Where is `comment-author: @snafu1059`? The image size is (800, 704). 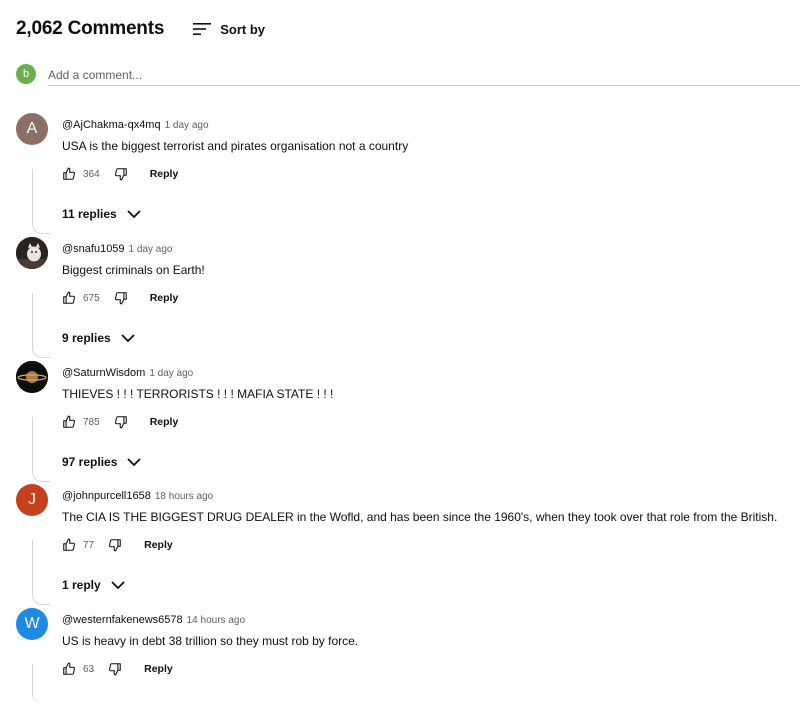
comment-author: @snafu1059 is located at coordinates (93, 249).